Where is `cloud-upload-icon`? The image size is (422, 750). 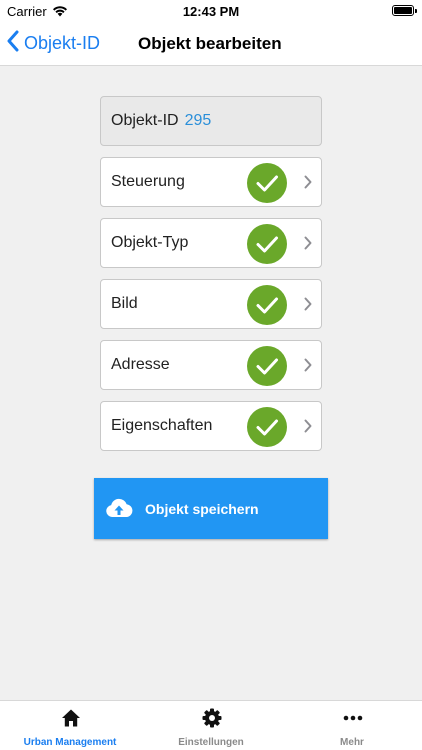
cloud-upload-icon is located at coordinates (119, 509).